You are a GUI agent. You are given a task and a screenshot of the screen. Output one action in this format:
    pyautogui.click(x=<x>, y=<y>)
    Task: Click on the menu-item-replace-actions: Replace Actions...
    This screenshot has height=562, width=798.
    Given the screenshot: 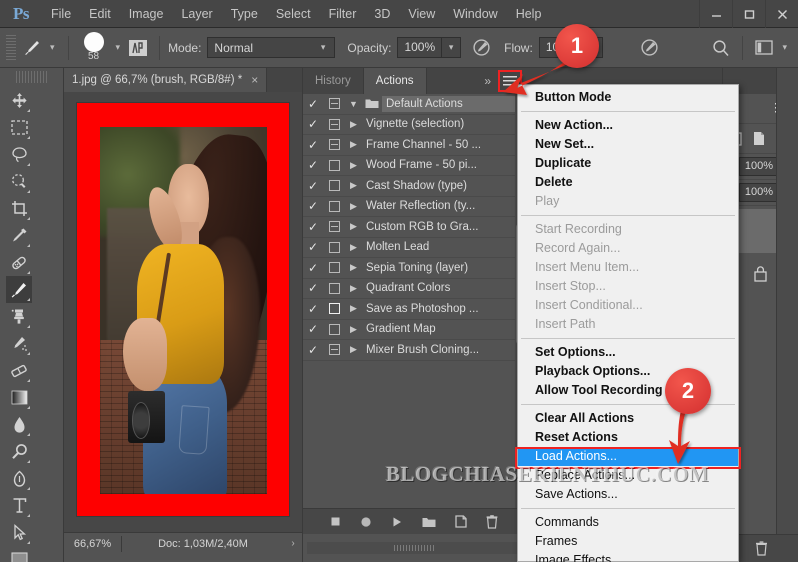 What is the action you would take?
    pyautogui.click(x=628, y=475)
    